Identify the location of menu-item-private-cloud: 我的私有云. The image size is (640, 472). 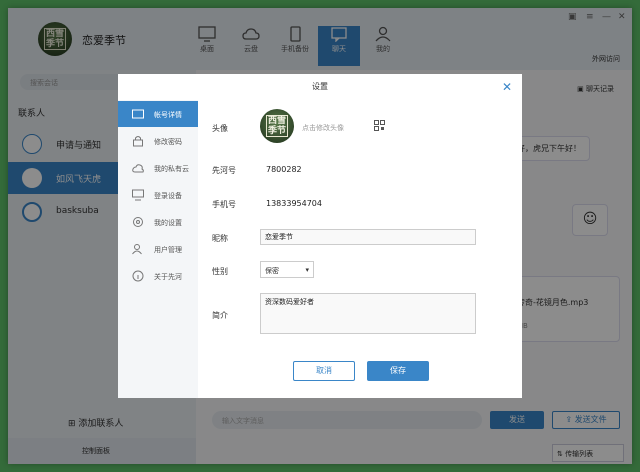
(158, 168).